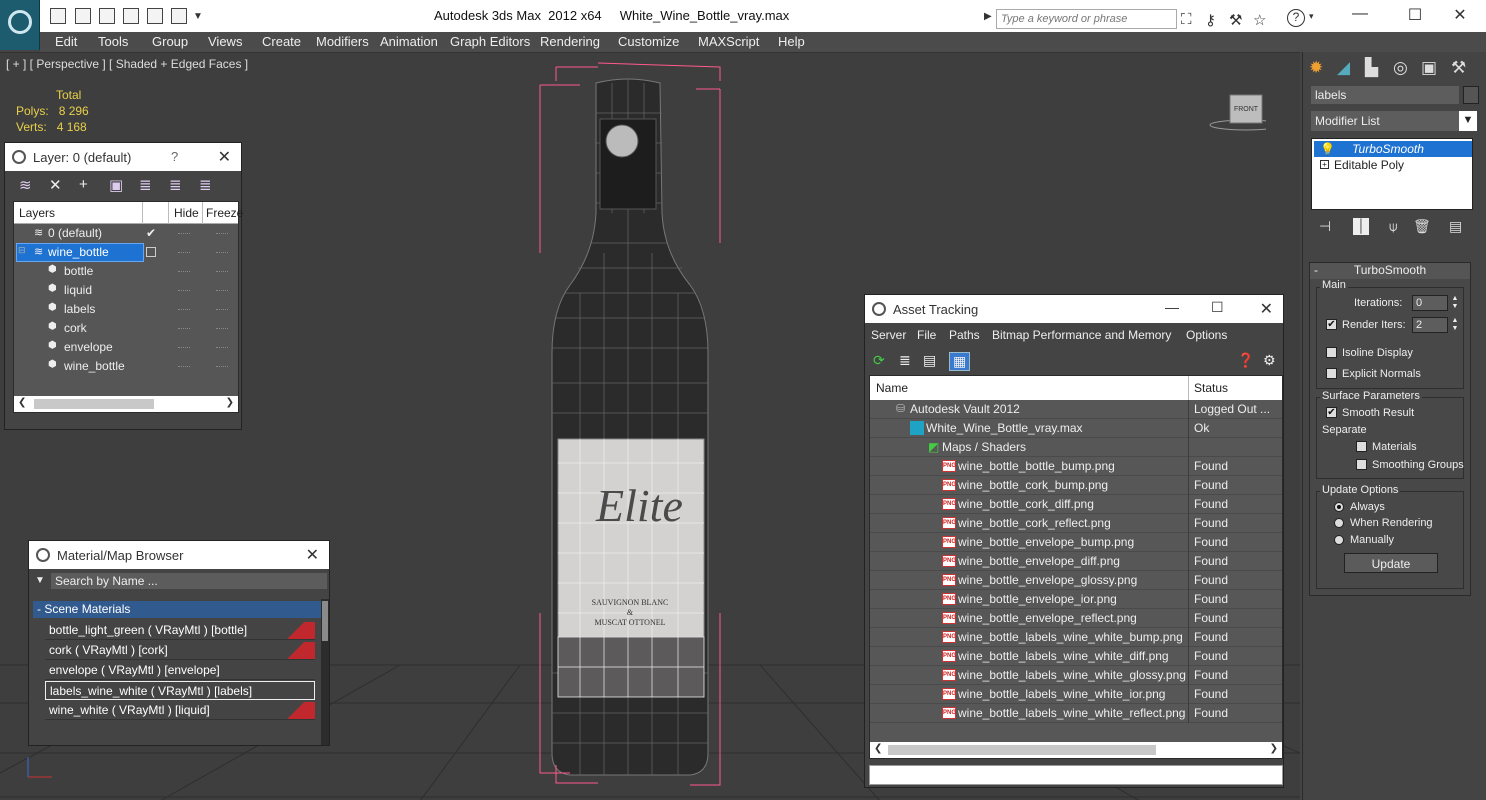 The height and width of the screenshot is (800, 1486). What do you see at coordinates (1393, 165) in the screenshot?
I see `stack-item-editable-poly: + Editable Poly` at bounding box center [1393, 165].